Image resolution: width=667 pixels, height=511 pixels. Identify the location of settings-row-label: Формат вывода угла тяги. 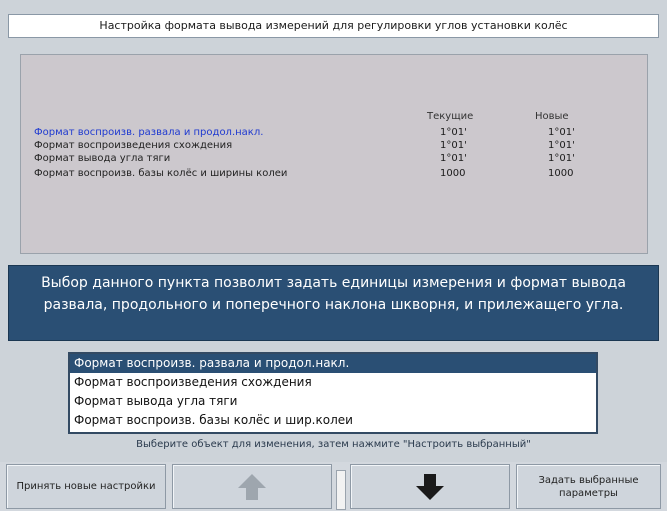
(102, 158).